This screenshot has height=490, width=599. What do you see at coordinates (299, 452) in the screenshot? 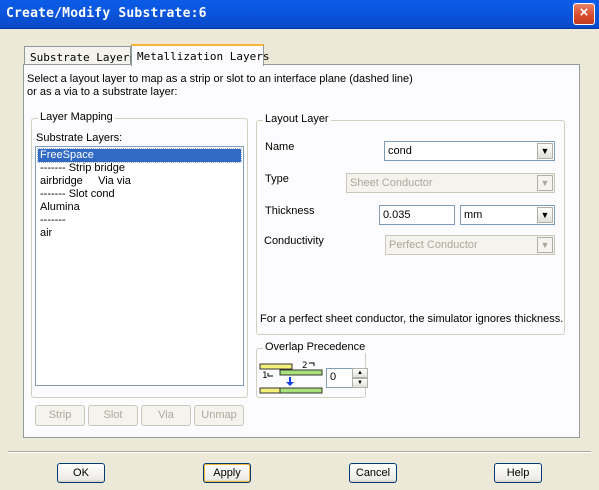
I see `footer-separator` at bounding box center [299, 452].